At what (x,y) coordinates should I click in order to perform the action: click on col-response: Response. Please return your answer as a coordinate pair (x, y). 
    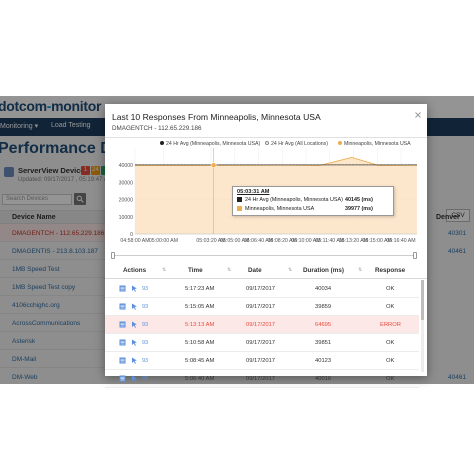
    Looking at the image, I should click on (390, 270).